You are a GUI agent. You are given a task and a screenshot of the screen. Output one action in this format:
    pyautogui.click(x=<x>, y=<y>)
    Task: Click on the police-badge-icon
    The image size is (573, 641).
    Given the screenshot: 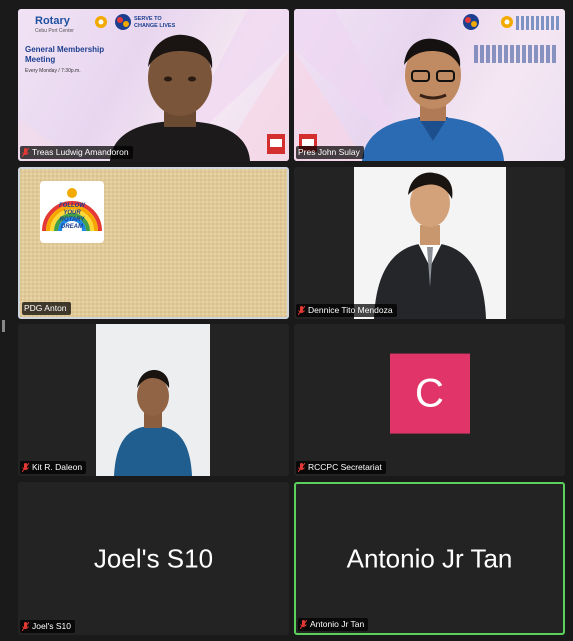 What is the action you would take?
    pyautogui.click(x=276, y=144)
    